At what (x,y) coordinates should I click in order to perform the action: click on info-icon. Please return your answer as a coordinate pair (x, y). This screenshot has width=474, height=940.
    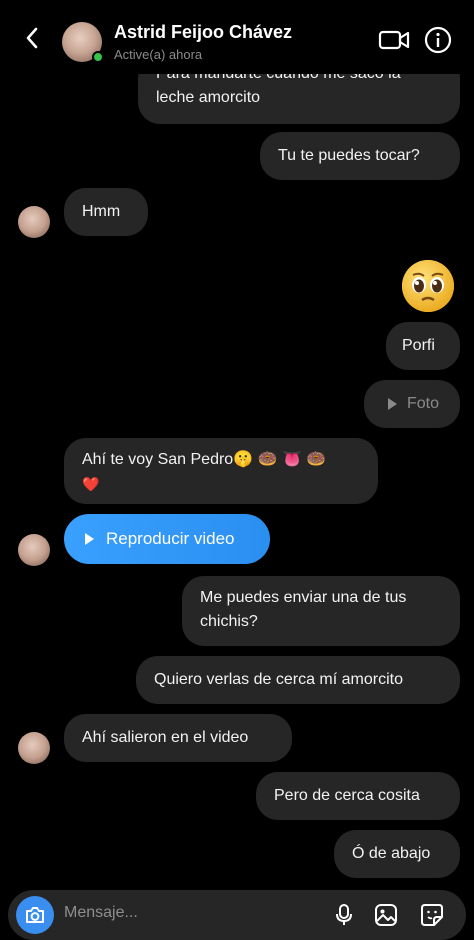
    Looking at the image, I should click on (438, 40).